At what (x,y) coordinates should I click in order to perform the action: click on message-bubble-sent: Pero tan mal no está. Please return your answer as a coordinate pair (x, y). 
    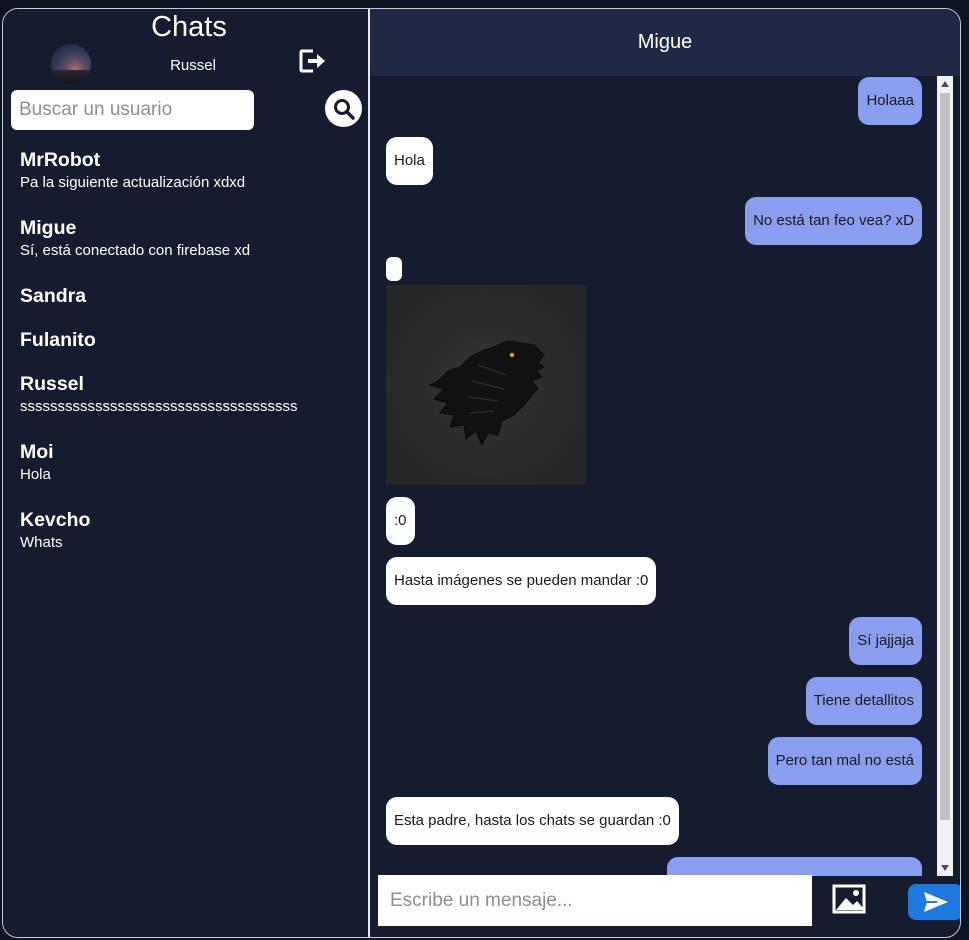
    Looking at the image, I should click on (844, 761).